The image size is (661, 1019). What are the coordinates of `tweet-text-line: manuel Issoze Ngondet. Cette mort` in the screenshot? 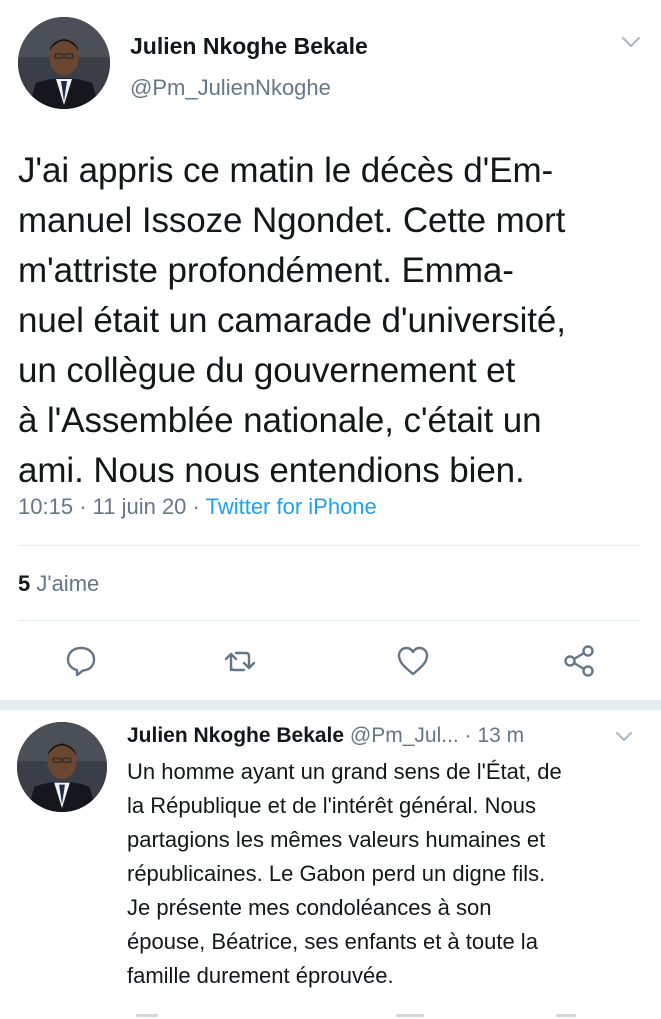 It's located at (292, 220).